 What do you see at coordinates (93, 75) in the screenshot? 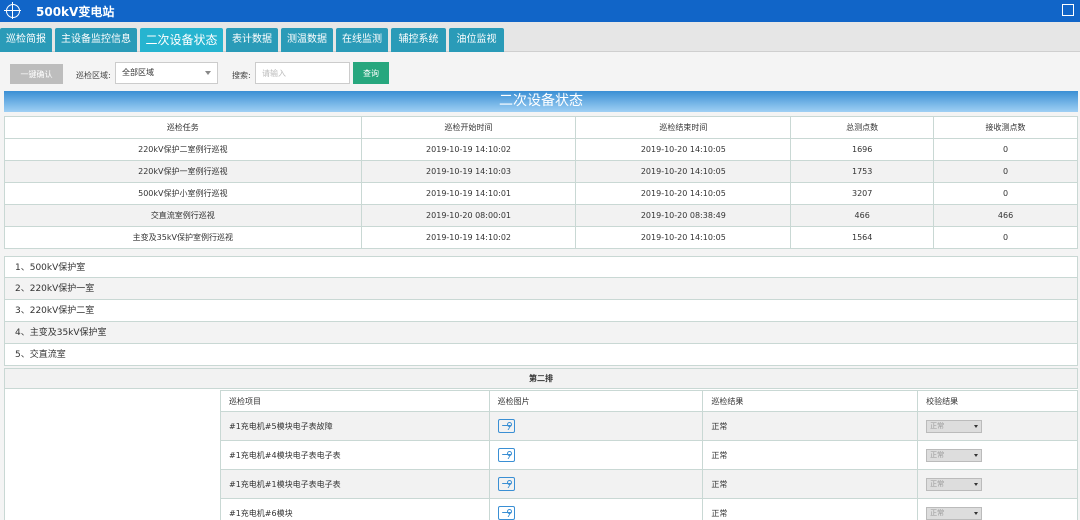
I see `area-label: 巡检区域:` at bounding box center [93, 75].